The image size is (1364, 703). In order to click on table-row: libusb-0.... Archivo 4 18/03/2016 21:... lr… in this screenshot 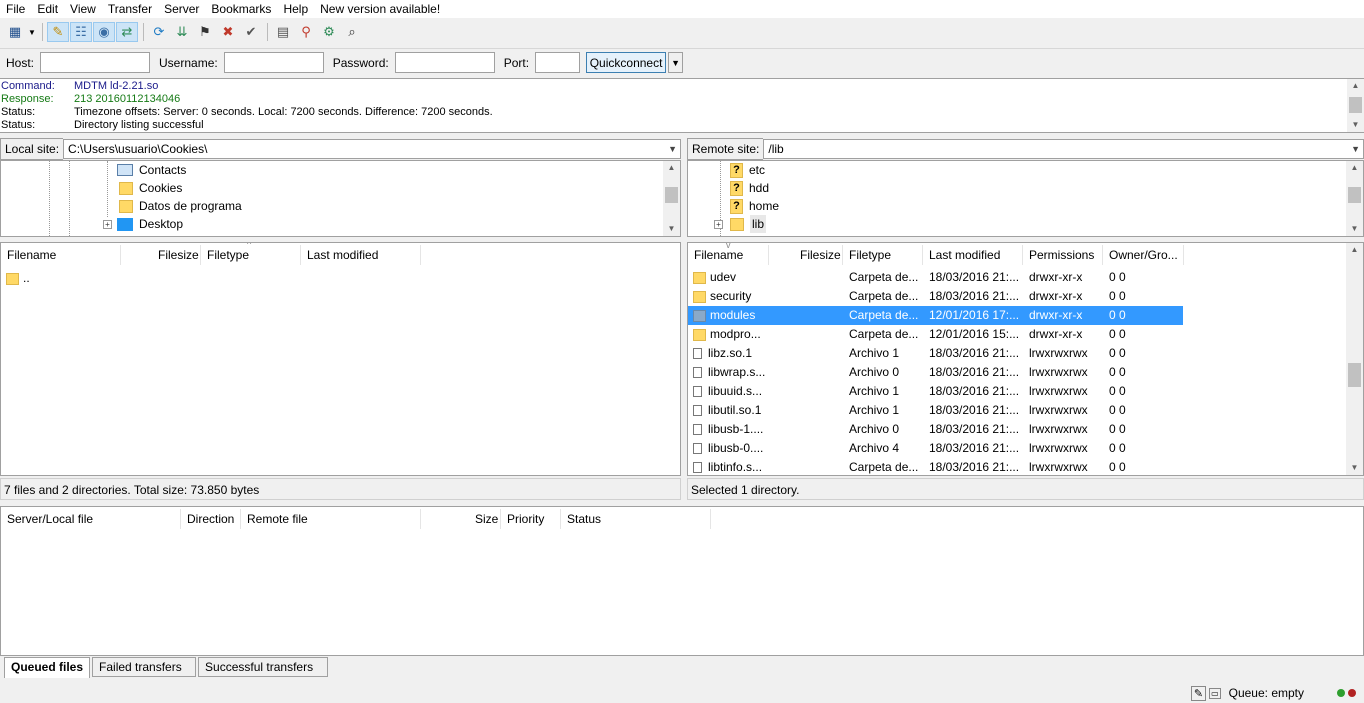, I will do `click(935, 448)`.